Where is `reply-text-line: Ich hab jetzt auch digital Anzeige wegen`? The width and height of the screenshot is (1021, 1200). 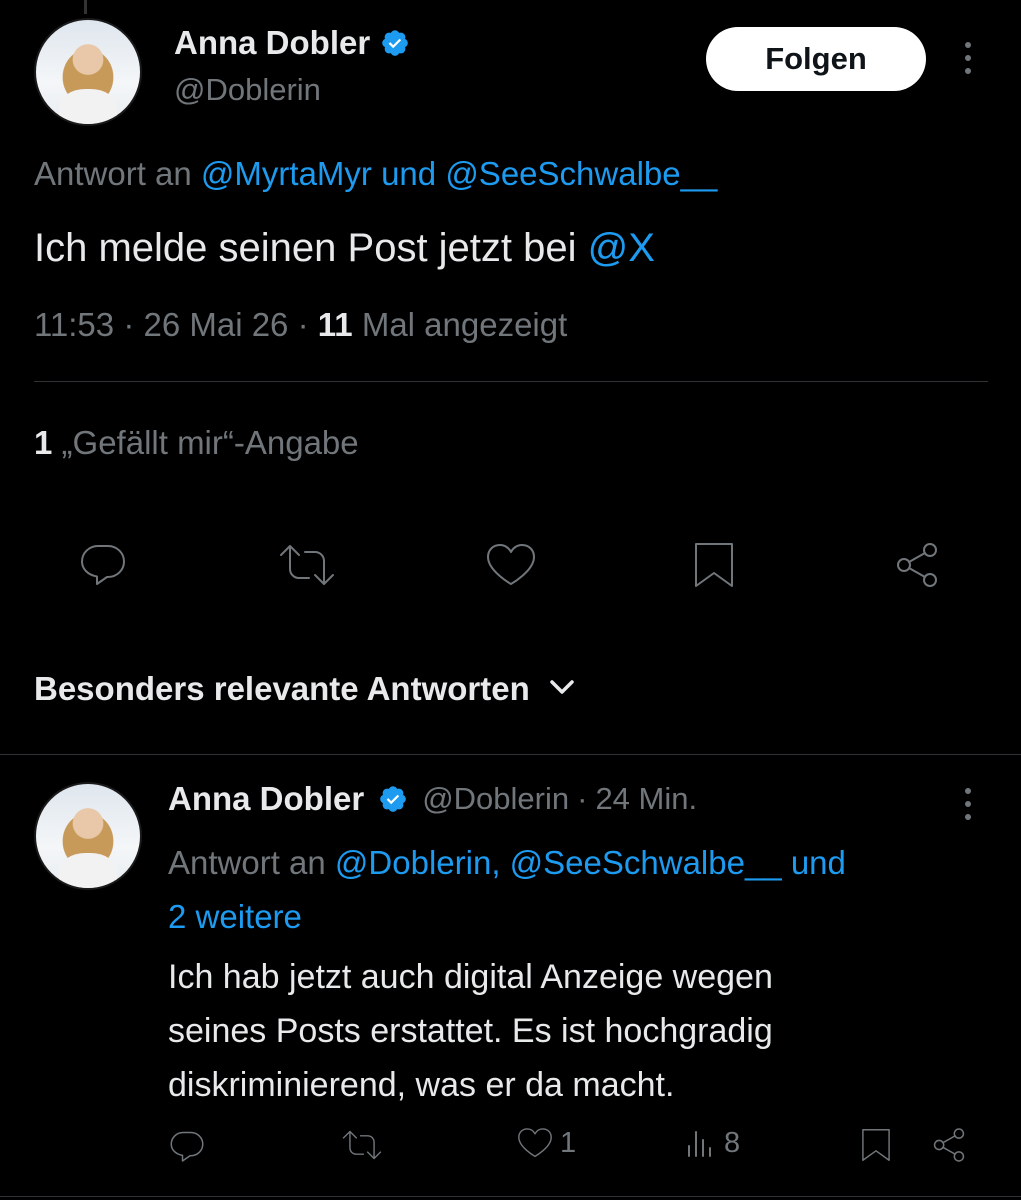
reply-text-line: Ich hab jetzt auch digital Anzeige wegen is located at coordinates (470, 977).